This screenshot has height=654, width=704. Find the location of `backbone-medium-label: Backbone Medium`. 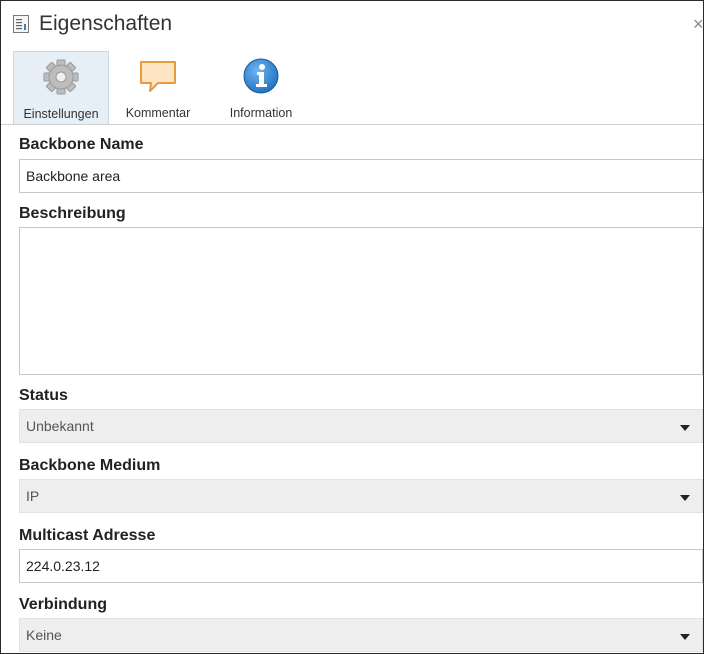

backbone-medium-label: Backbone Medium is located at coordinates (90, 465).